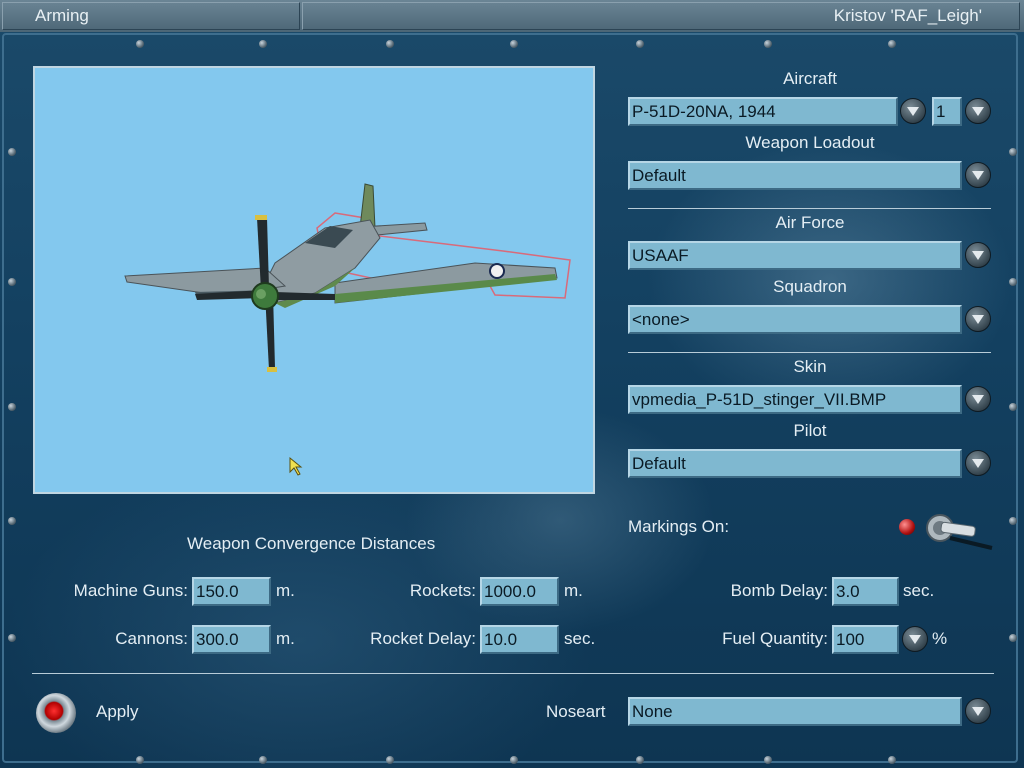 This screenshot has width=1024, height=768. What do you see at coordinates (576, 711) in the screenshot?
I see `noseart-label: Noseart` at bounding box center [576, 711].